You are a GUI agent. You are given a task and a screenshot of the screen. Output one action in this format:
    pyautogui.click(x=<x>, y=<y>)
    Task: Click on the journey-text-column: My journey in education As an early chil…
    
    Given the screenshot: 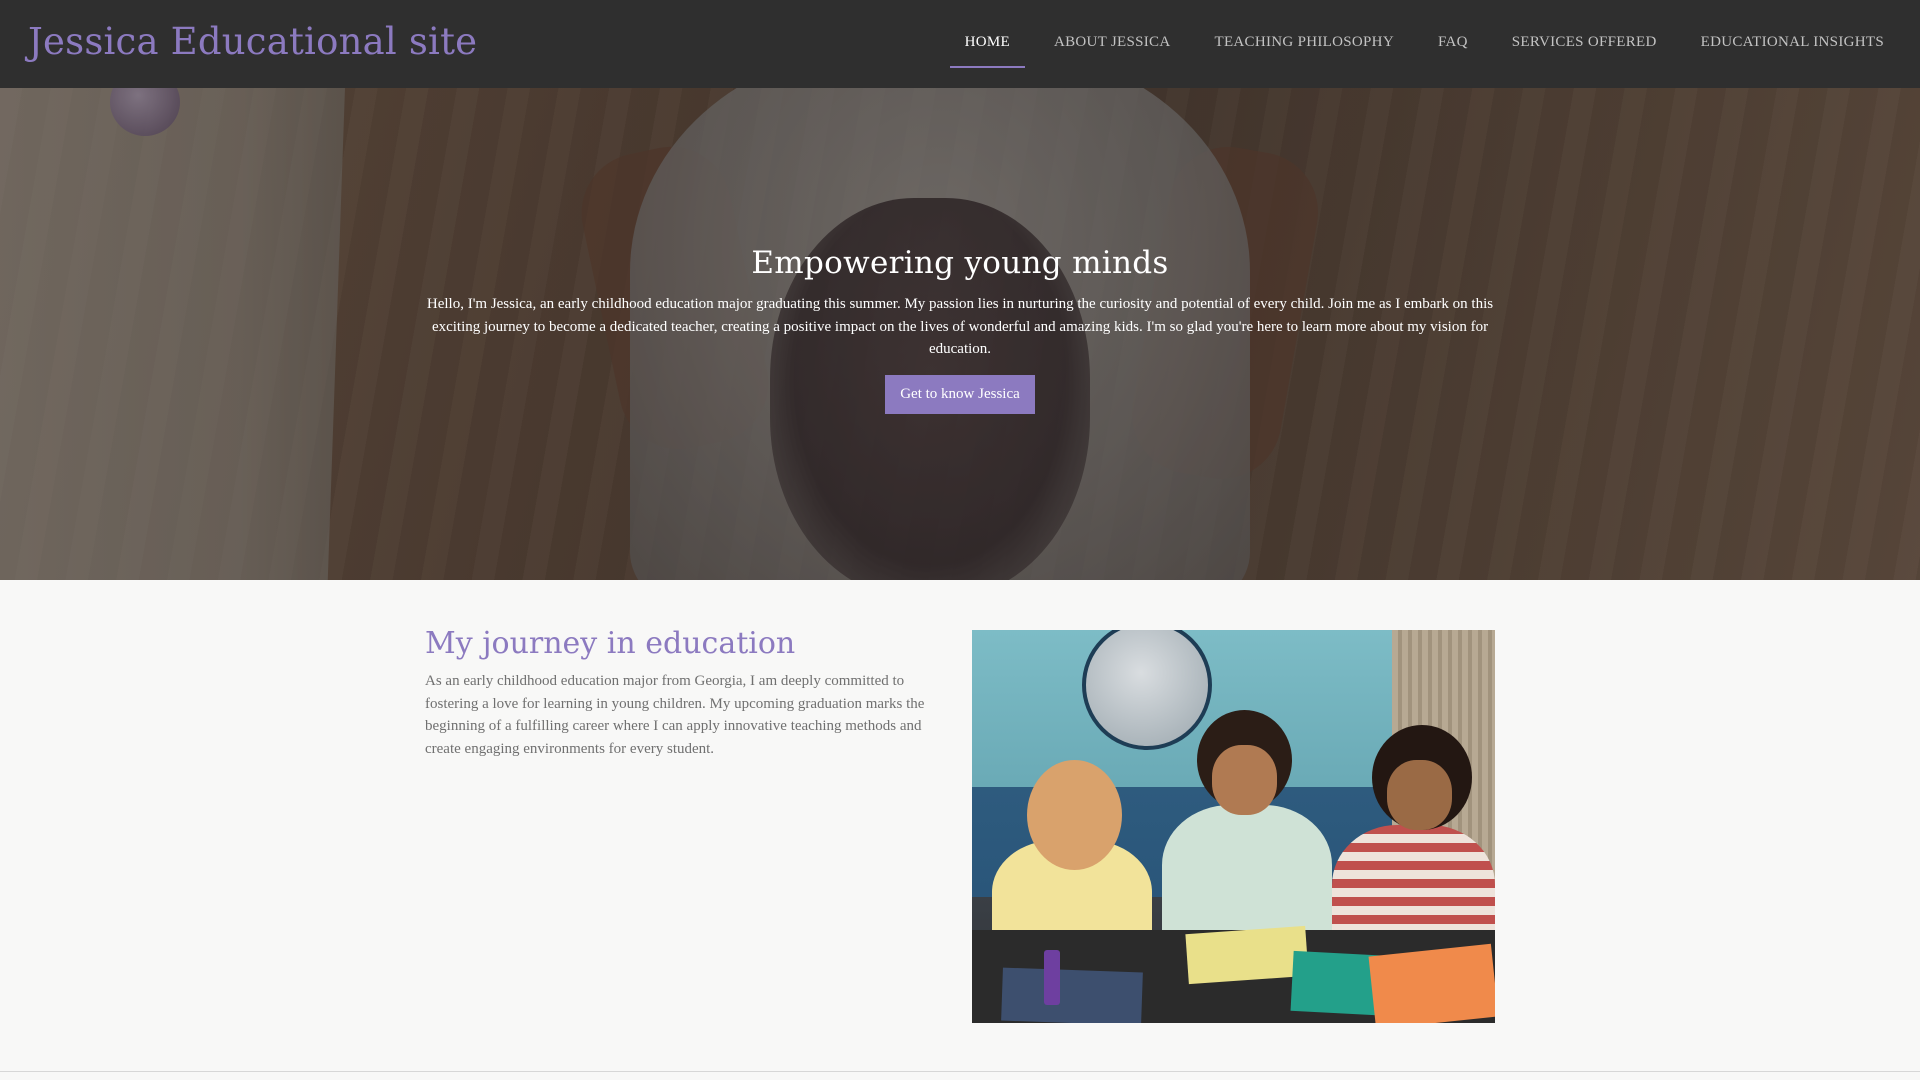 What is the action you would take?
    pyautogui.click(x=682, y=694)
    